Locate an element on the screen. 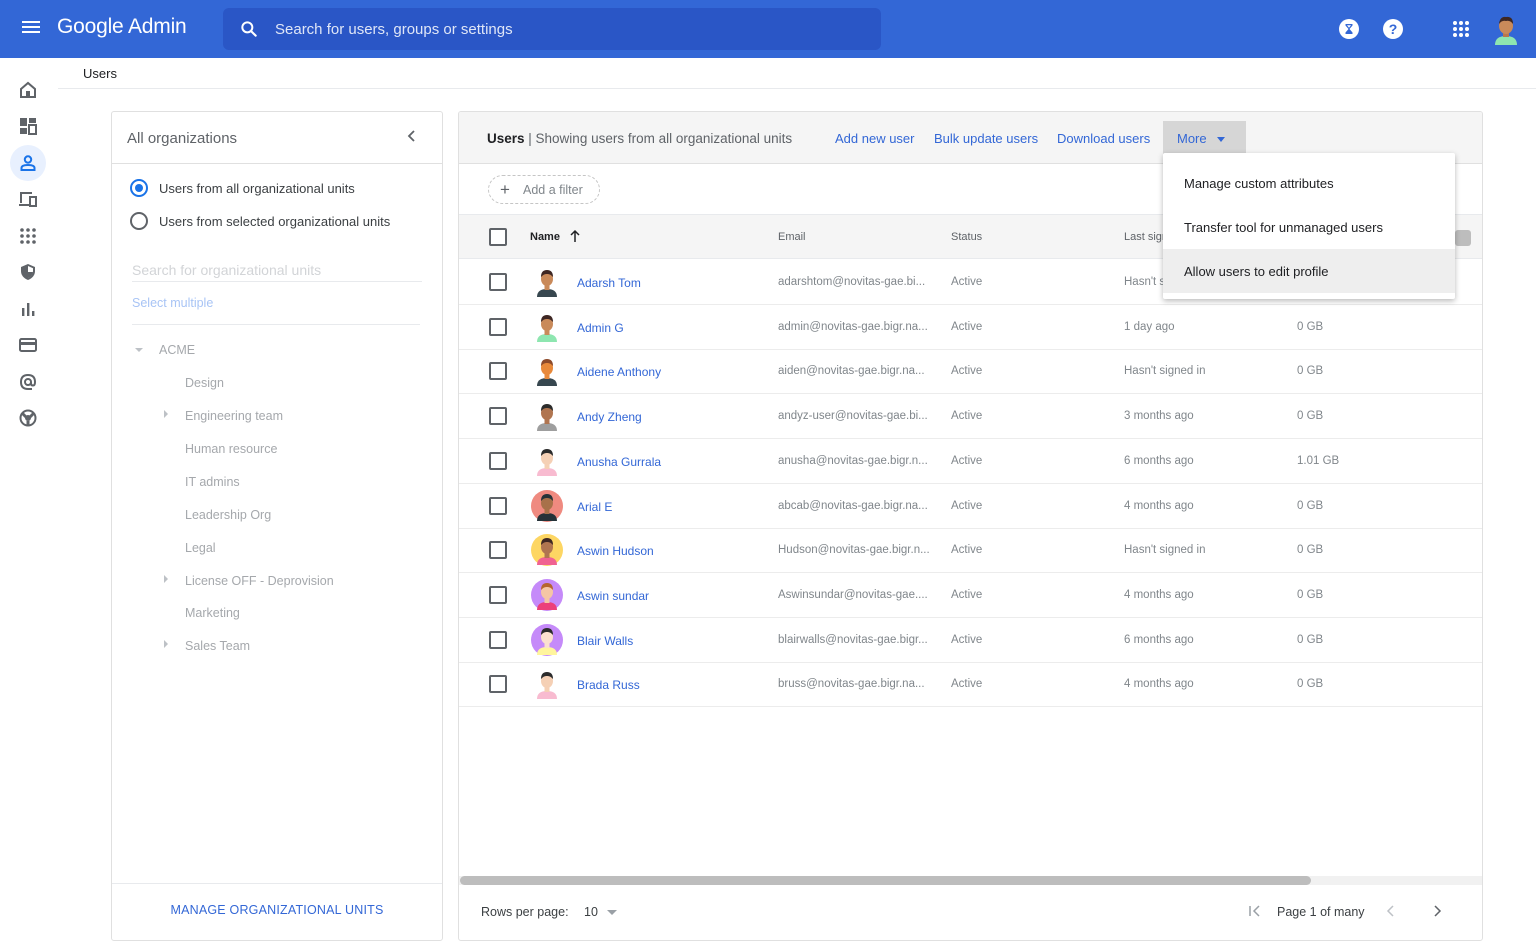  sort-ascending-arrow-icon is located at coordinates (575, 236).